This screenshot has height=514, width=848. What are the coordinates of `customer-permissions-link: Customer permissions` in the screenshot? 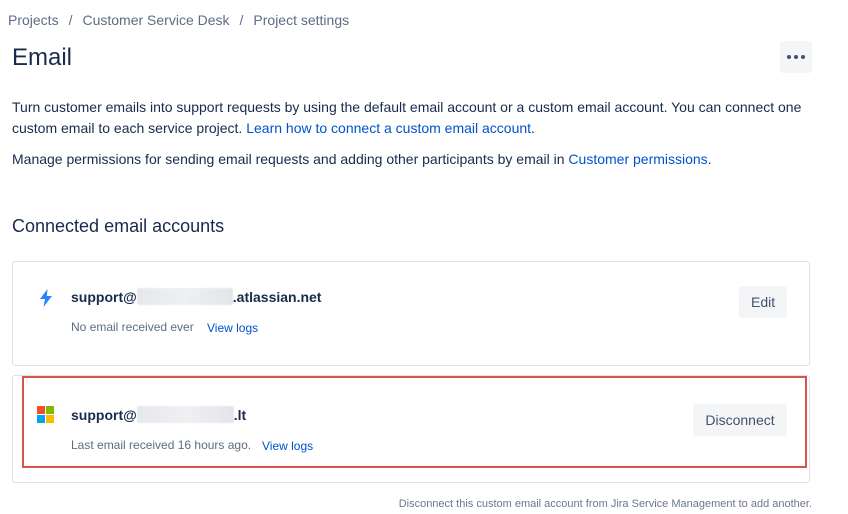 It's located at (637, 159).